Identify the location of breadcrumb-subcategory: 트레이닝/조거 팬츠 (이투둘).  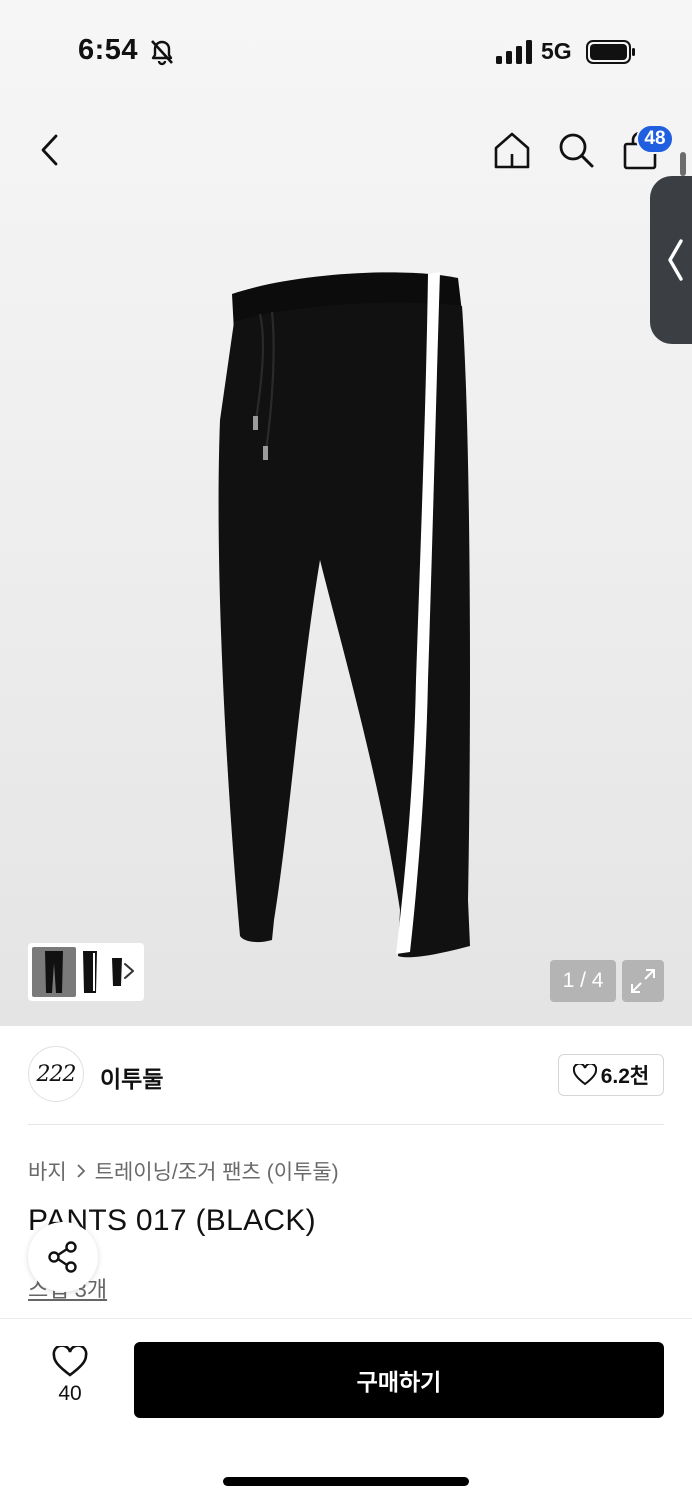
(217, 1171).